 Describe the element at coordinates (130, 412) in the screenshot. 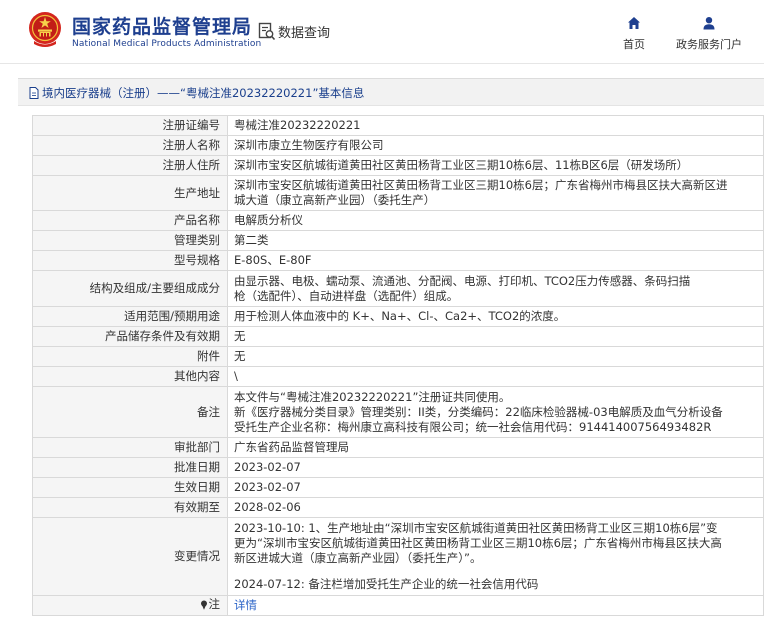

I see `field-label: 备注` at that location.